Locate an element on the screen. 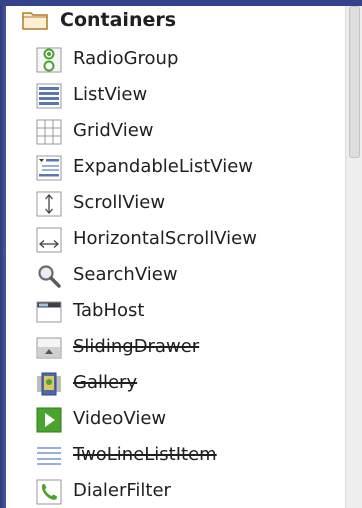 The width and height of the screenshot is (362, 508). palette-item-gridview: GridView is located at coordinates (175, 131).